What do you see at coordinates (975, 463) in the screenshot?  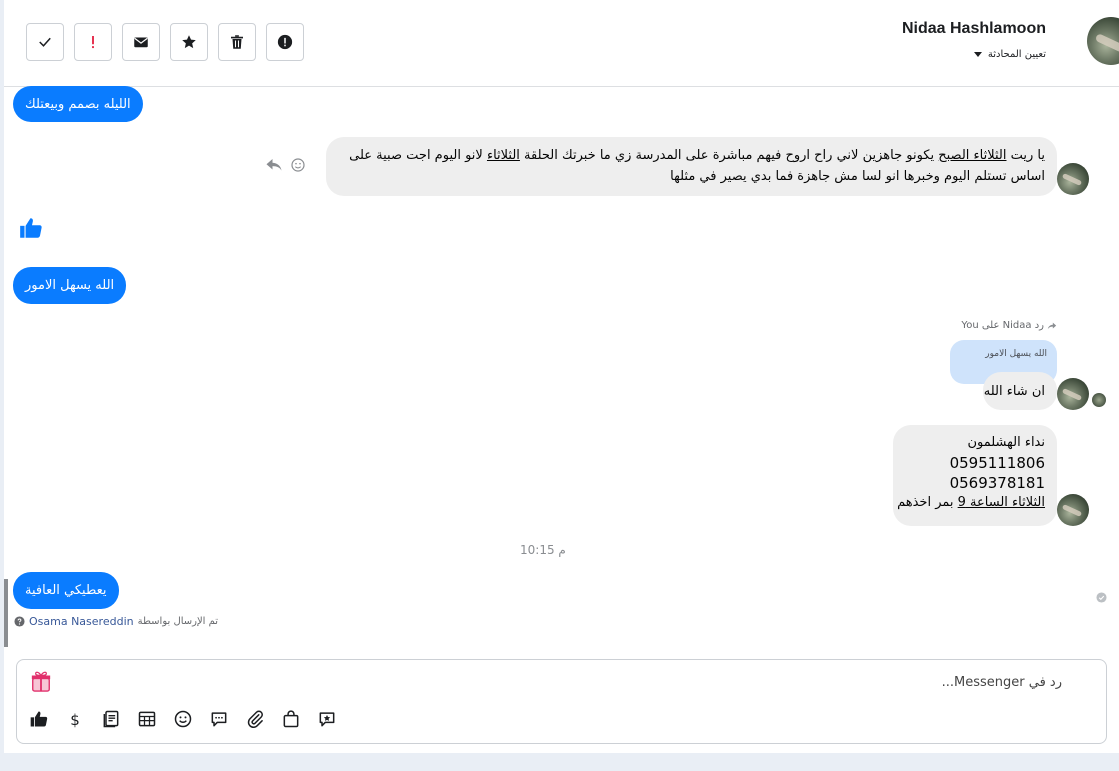 I see `phone-number: 0595111806` at bounding box center [975, 463].